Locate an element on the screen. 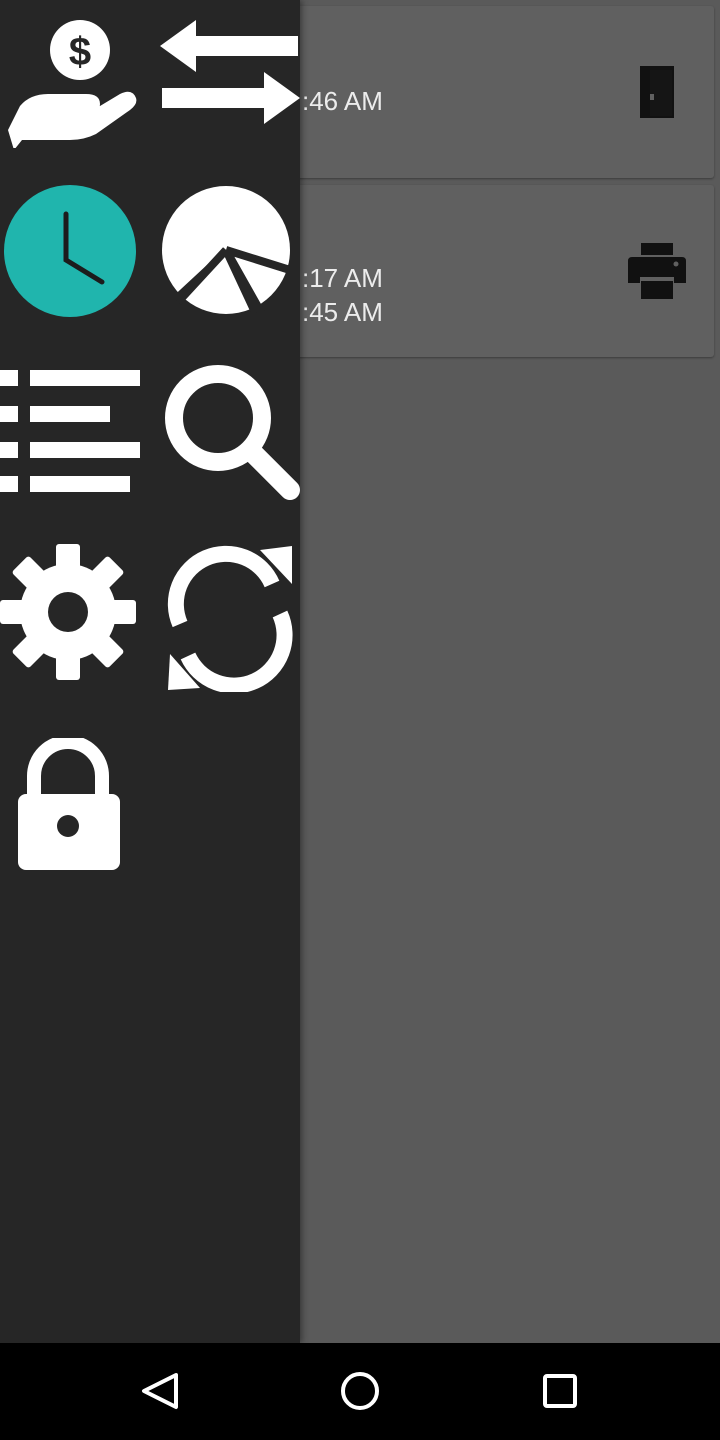 This screenshot has height=1440, width=720. time-text: :45 AM is located at coordinates (342, 312).